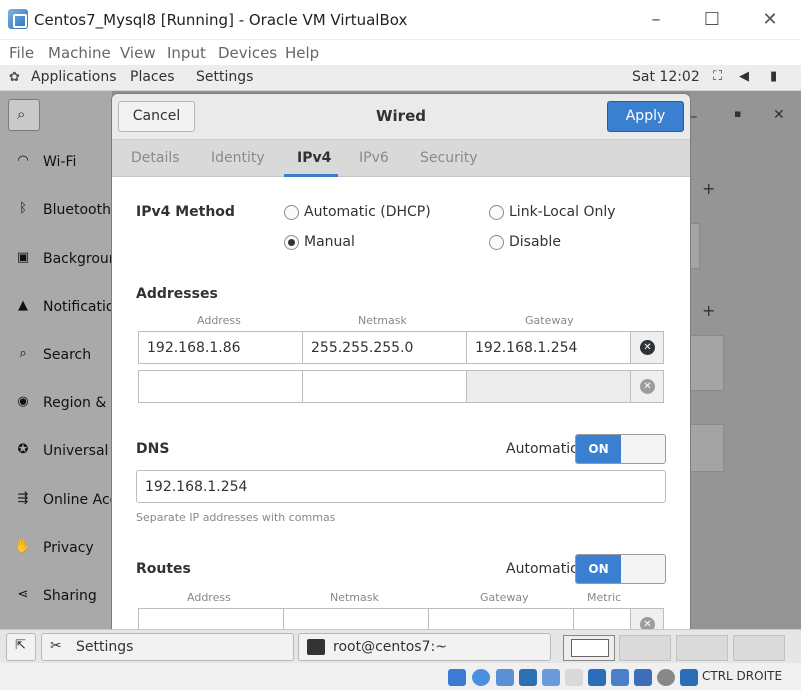 The image size is (801, 690). What do you see at coordinates (496, 242) in the screenshot?
I see `radio-disable` at bounding box center [496, 242].